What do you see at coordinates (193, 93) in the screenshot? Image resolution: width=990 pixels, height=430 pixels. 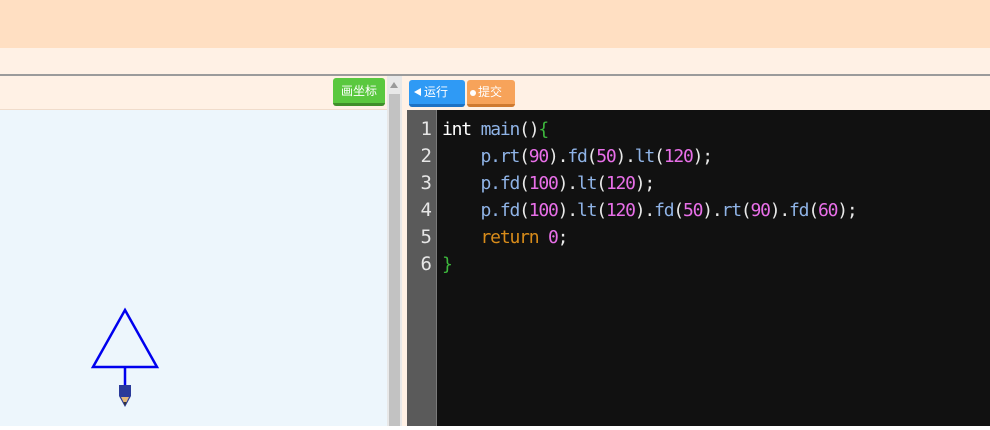 I see `drawing-toolbar: 画坐标` at bounding box center [193, 93].